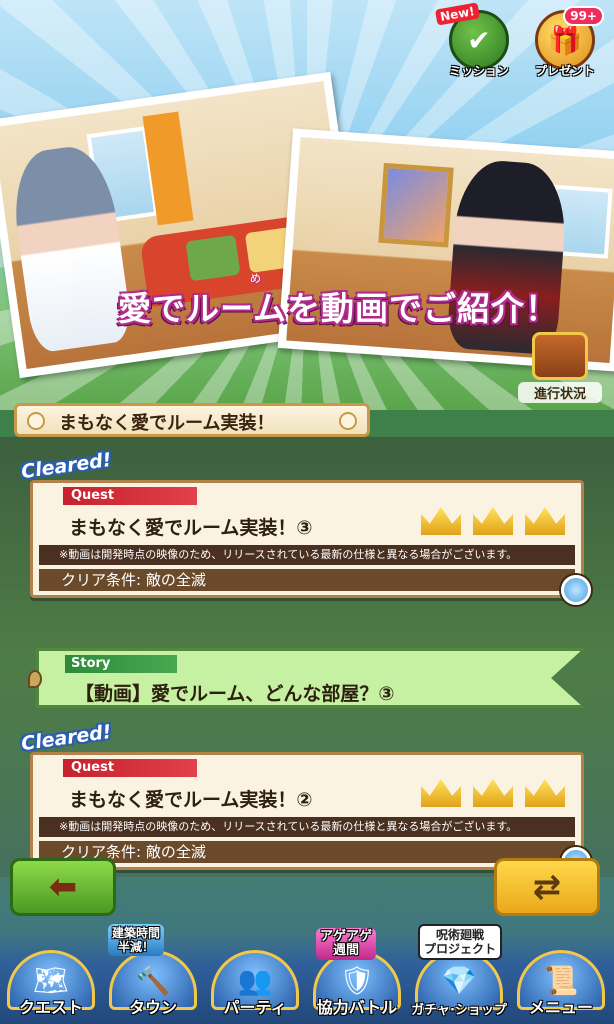 The width and height of the screenshot is (614, 1024). What do you see at coordinates (310, 678) in the screenshot?
I see `story-card: Story 【動画】愛でルーム、どんな部屋？③` at bounding box center [310, 678].